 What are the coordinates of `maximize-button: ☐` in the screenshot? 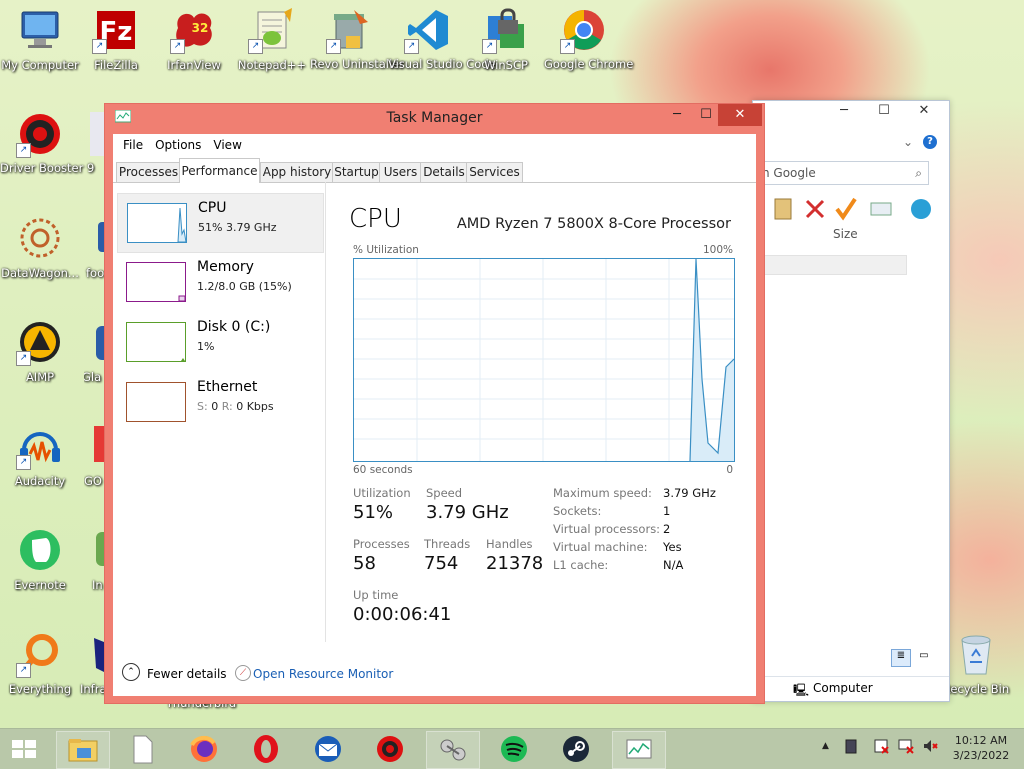 It's located at (706, 115).